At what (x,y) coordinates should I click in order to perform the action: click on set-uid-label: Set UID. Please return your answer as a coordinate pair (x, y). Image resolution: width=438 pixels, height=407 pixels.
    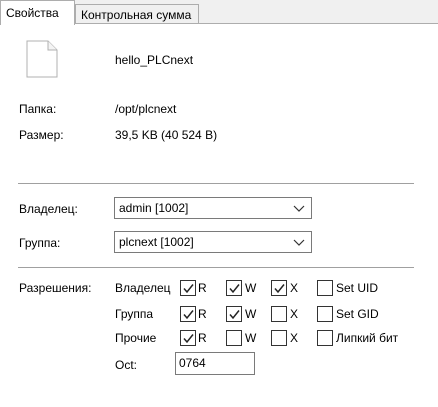
    Looking at the image, I should click on (357, 288).